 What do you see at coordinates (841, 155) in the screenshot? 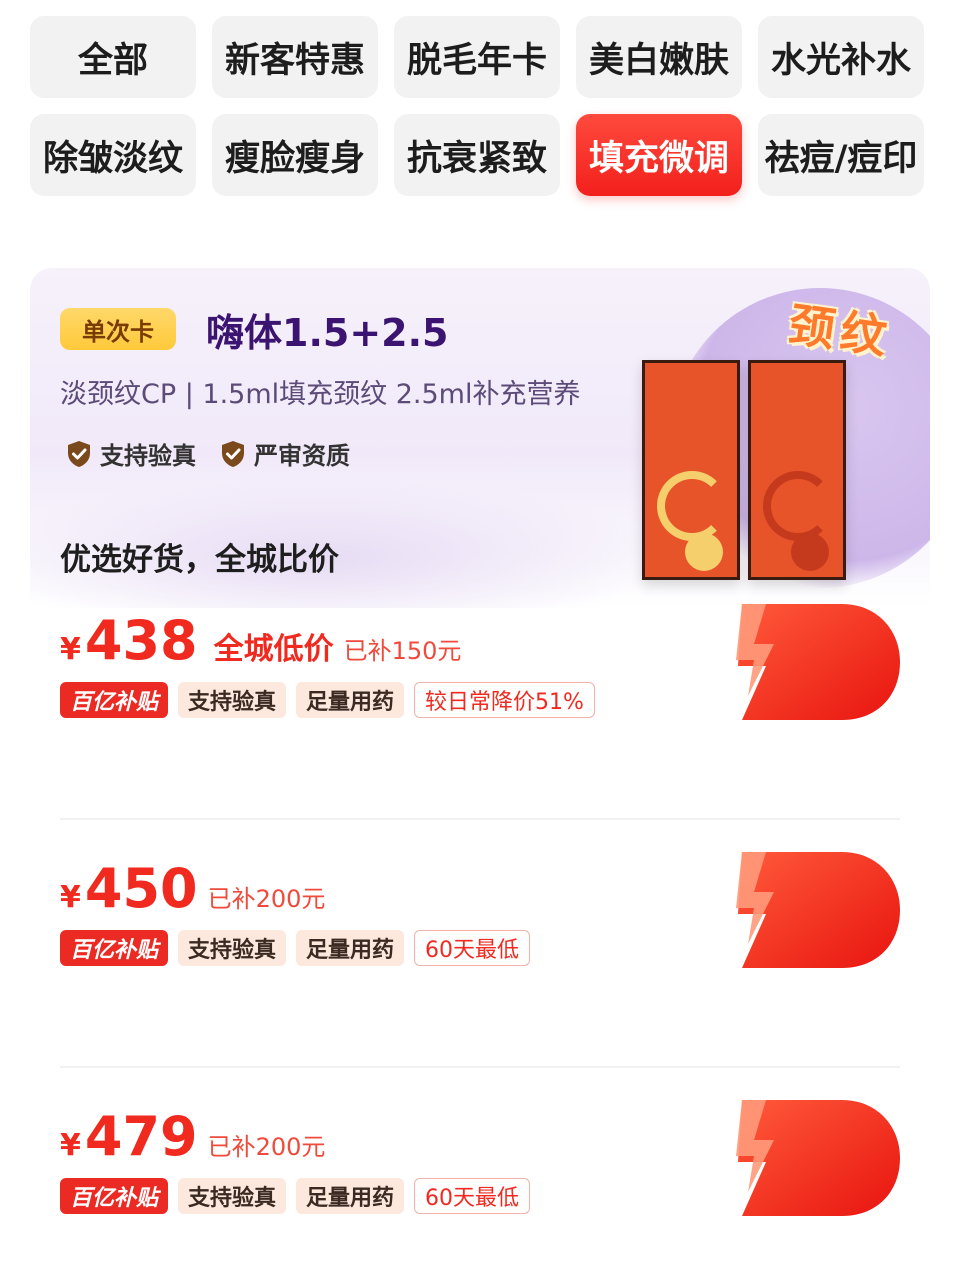
I see `category-acne: 祛痘/痘印` at bounding box center [841, 155].